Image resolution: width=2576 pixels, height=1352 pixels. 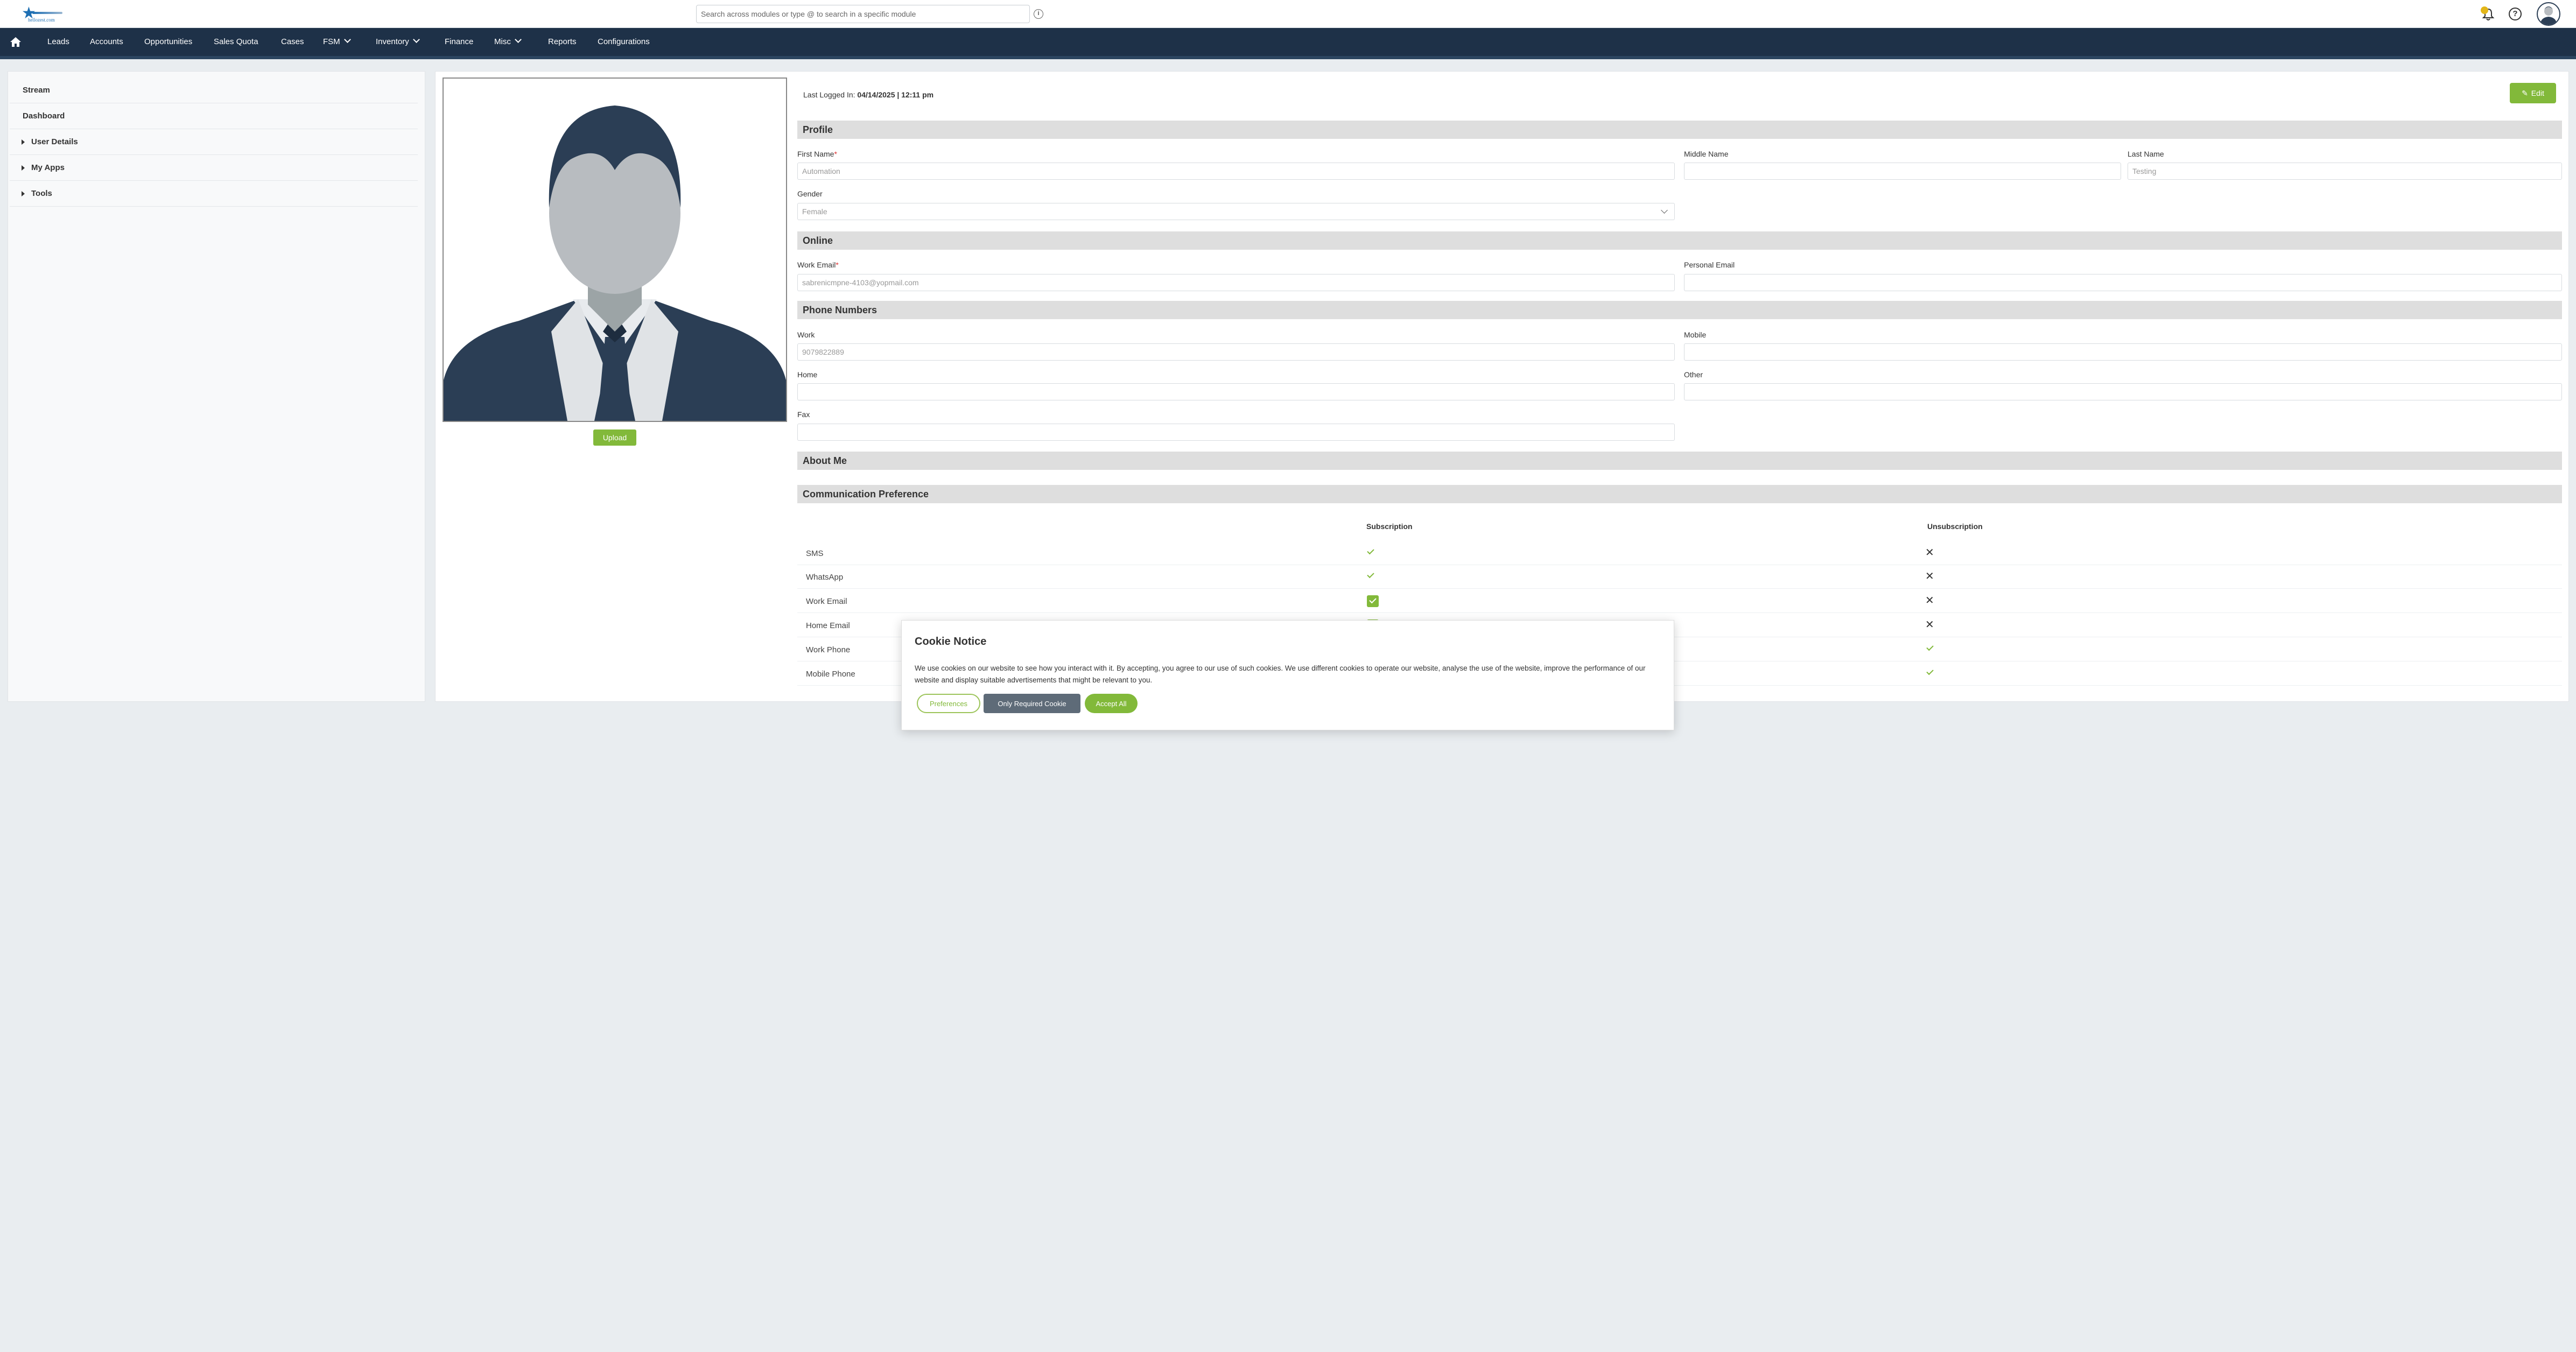 I want to click on profile-photo, so click(x=615, y=250).